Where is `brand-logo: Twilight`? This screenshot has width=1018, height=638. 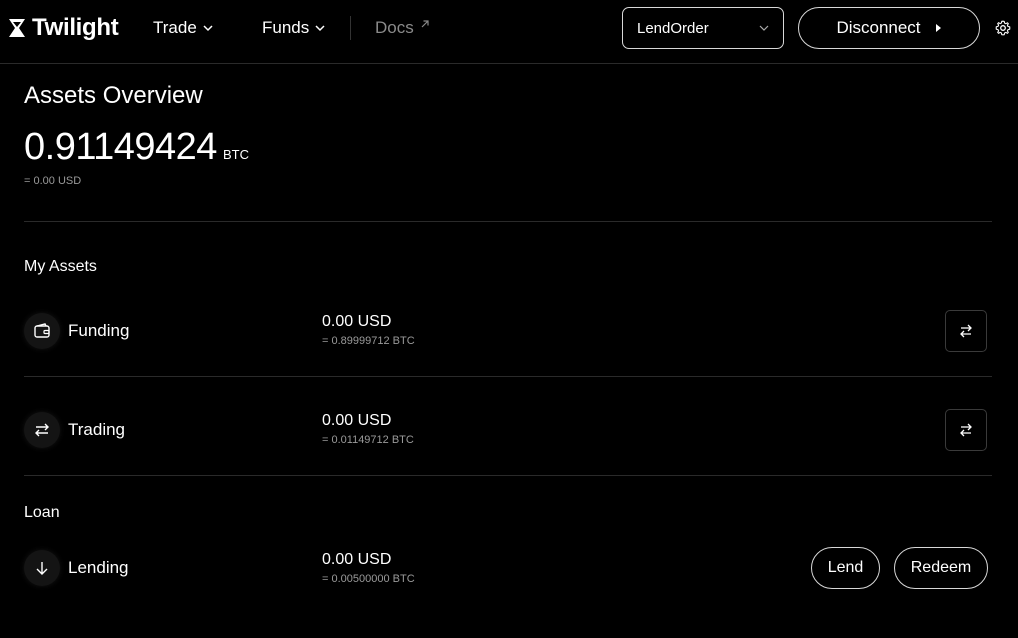
brand-logo: Twilight is located at coordinates (63, 28).